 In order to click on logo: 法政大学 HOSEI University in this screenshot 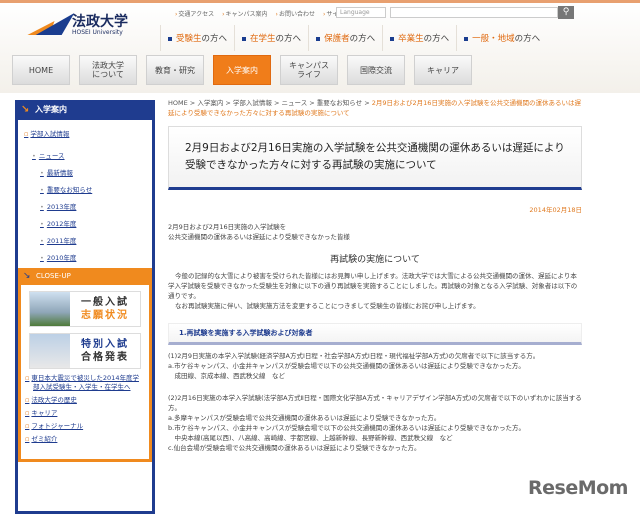, I will do `click(79, 25)`.